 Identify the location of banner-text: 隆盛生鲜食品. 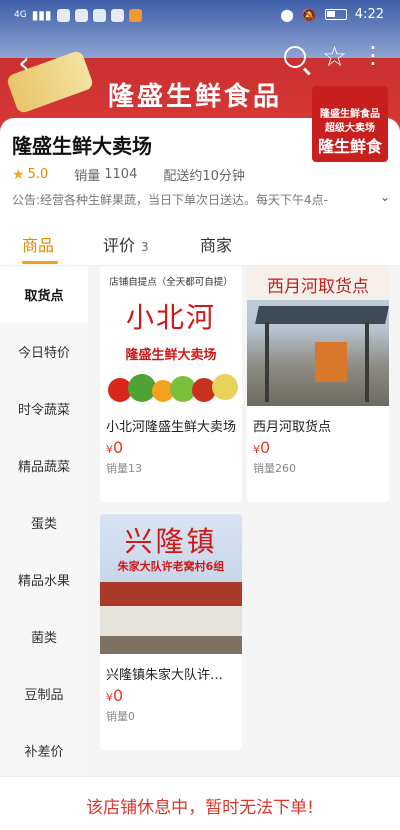
(195, 97).